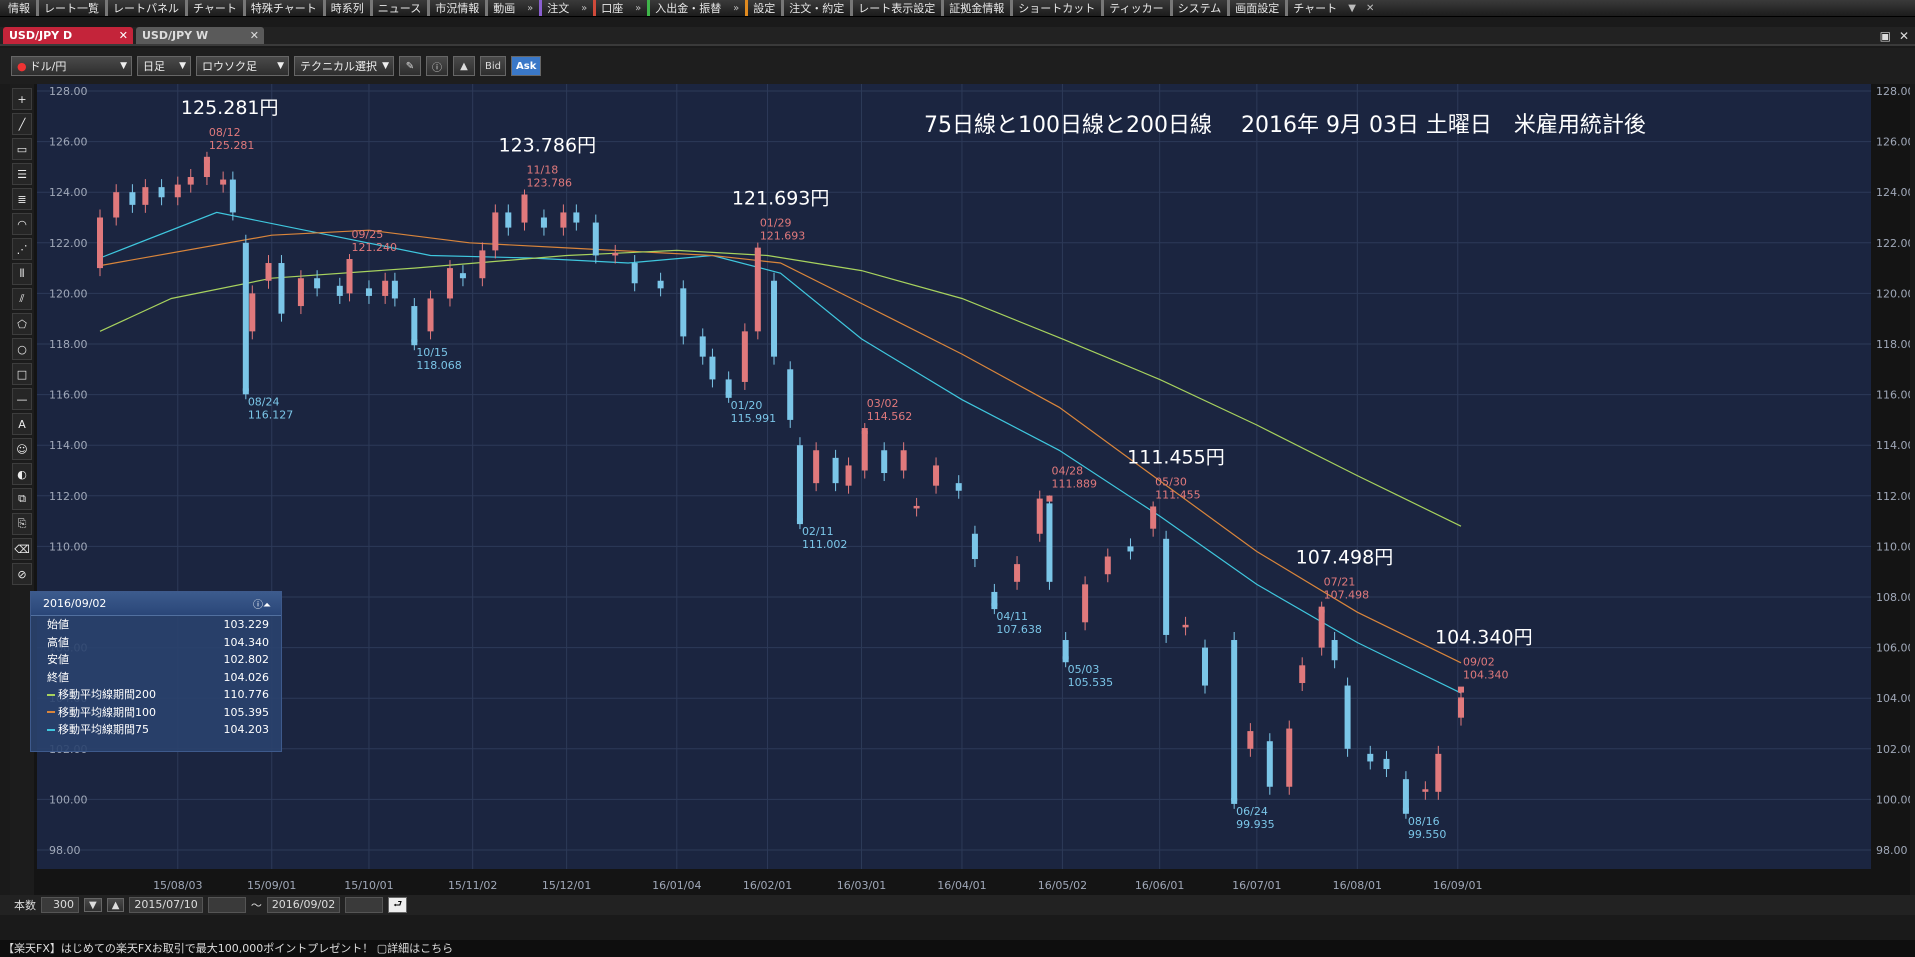 Image resolution: width=1915 pixels, height=957 pixels. I want to click on pentagon-icon: ⬠, so click(22, 324).